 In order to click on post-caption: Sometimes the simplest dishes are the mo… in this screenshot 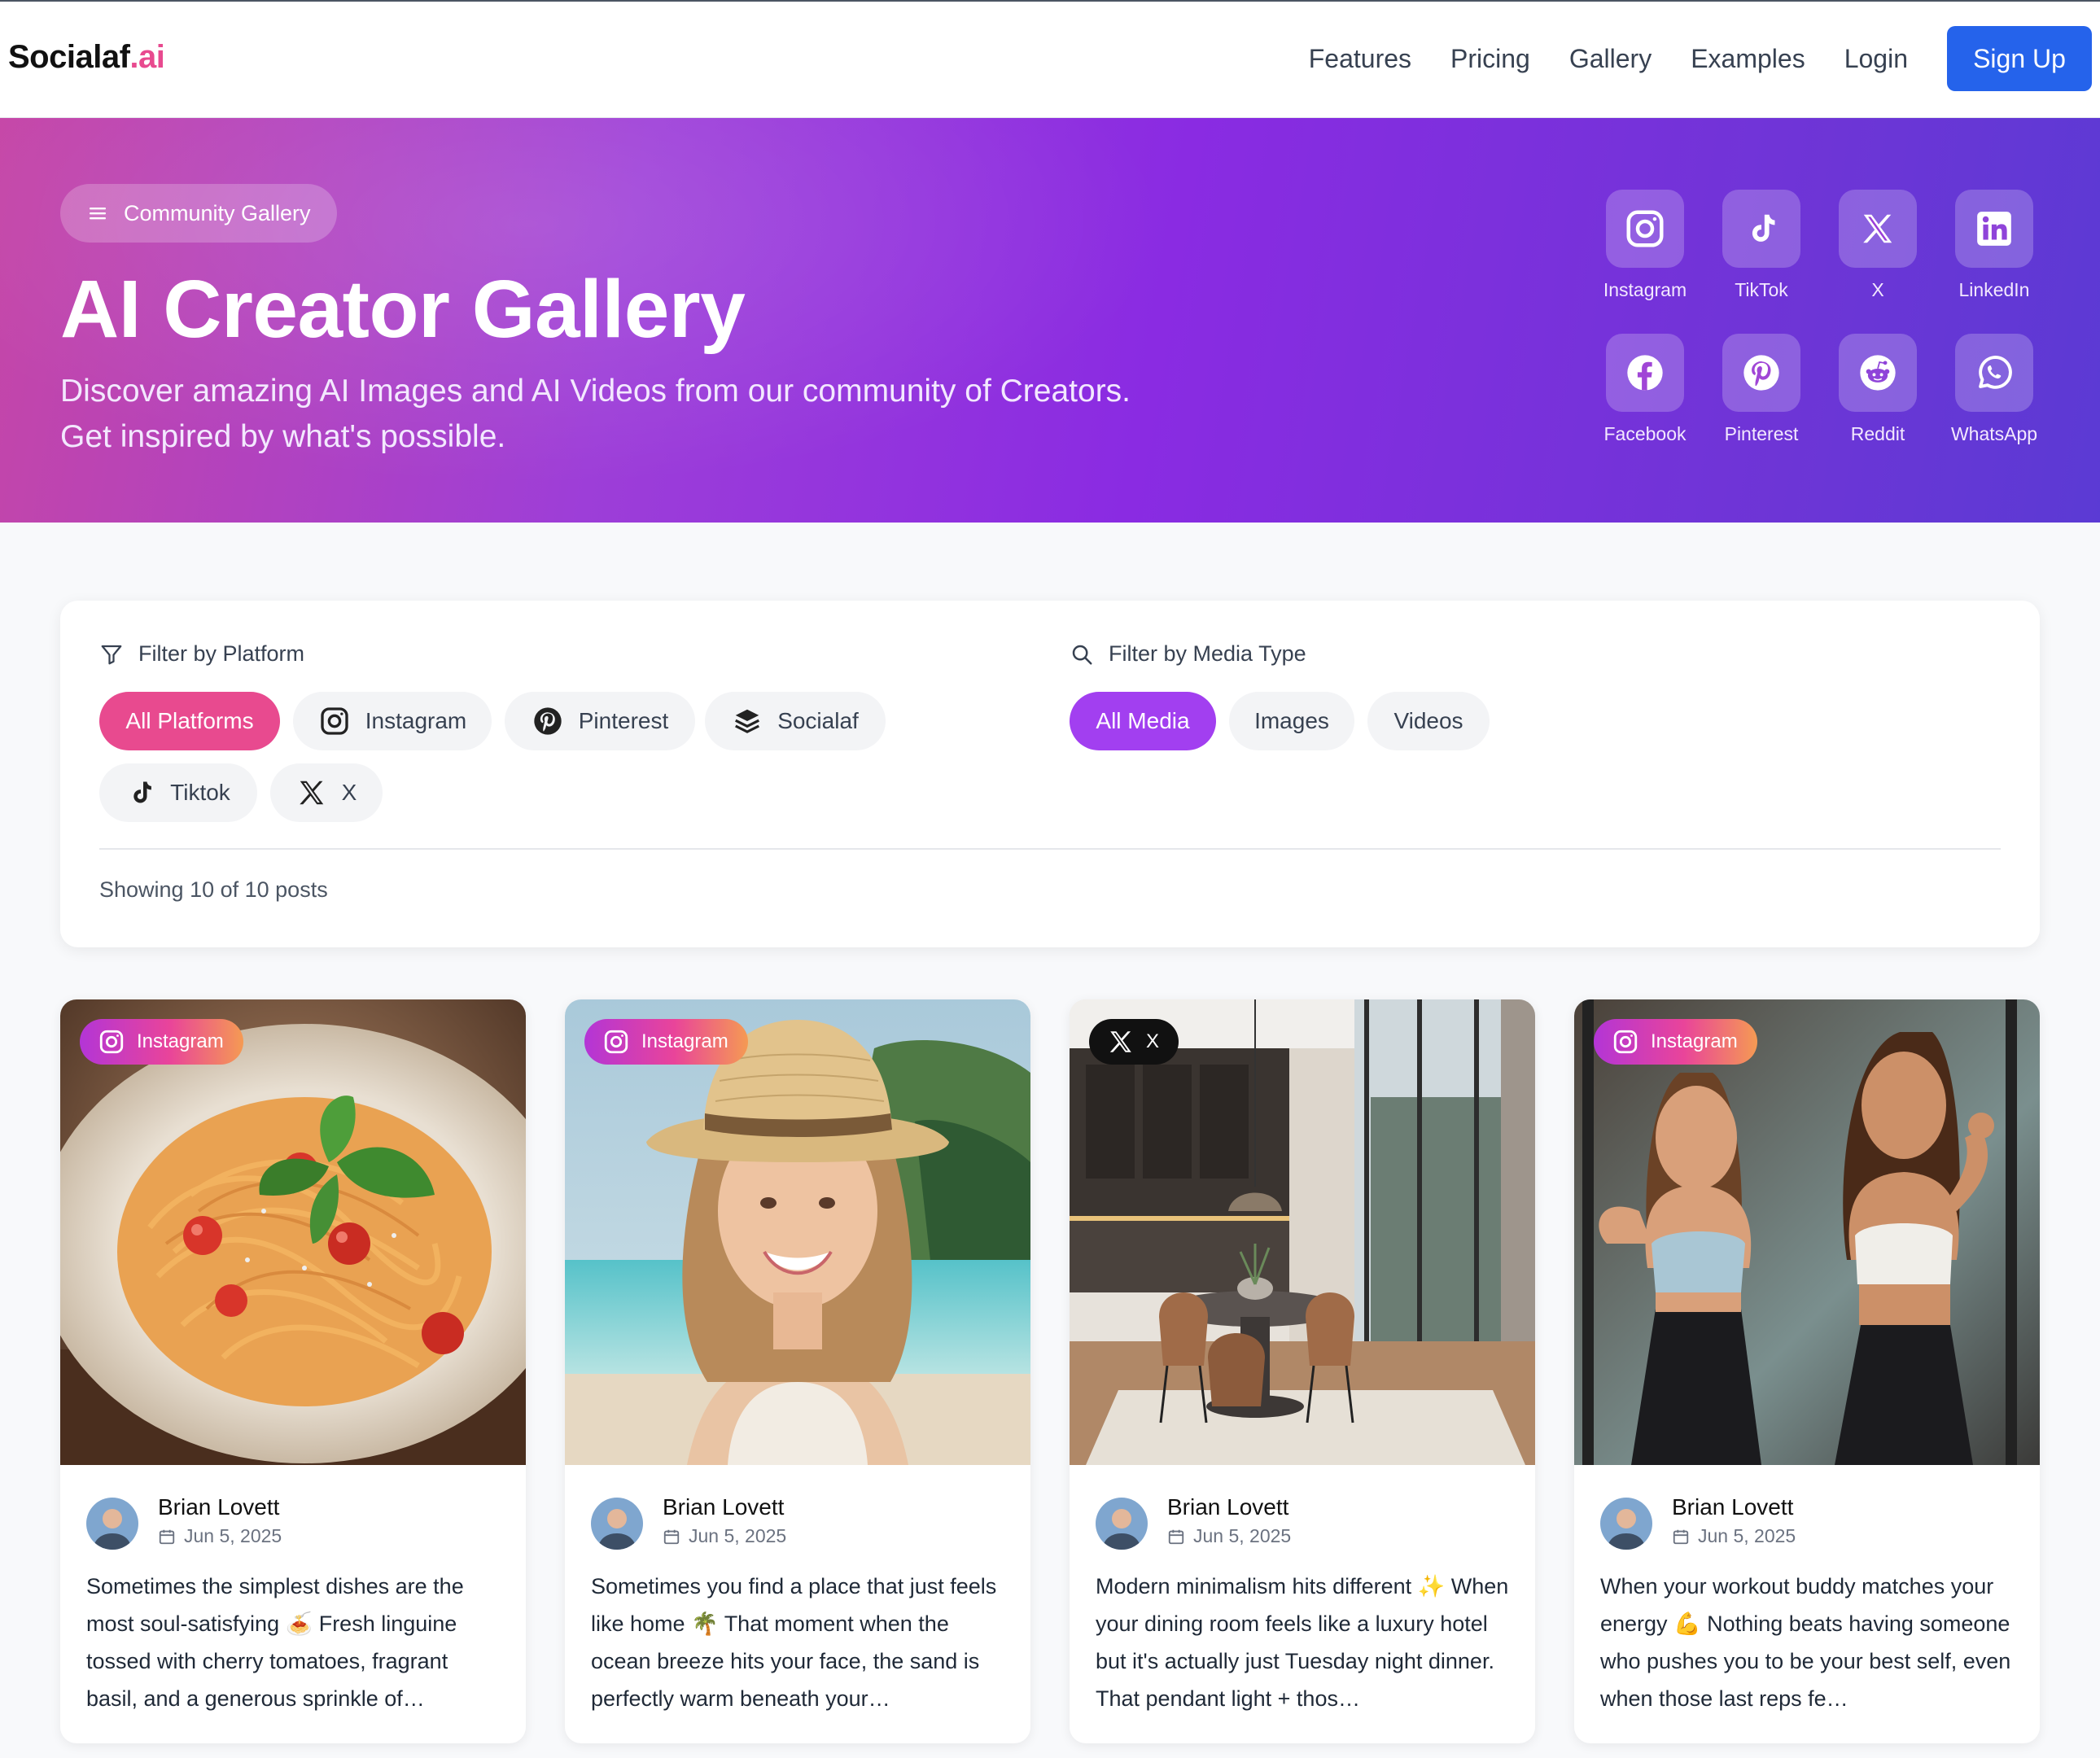, I will do `click(275, 1643)`.